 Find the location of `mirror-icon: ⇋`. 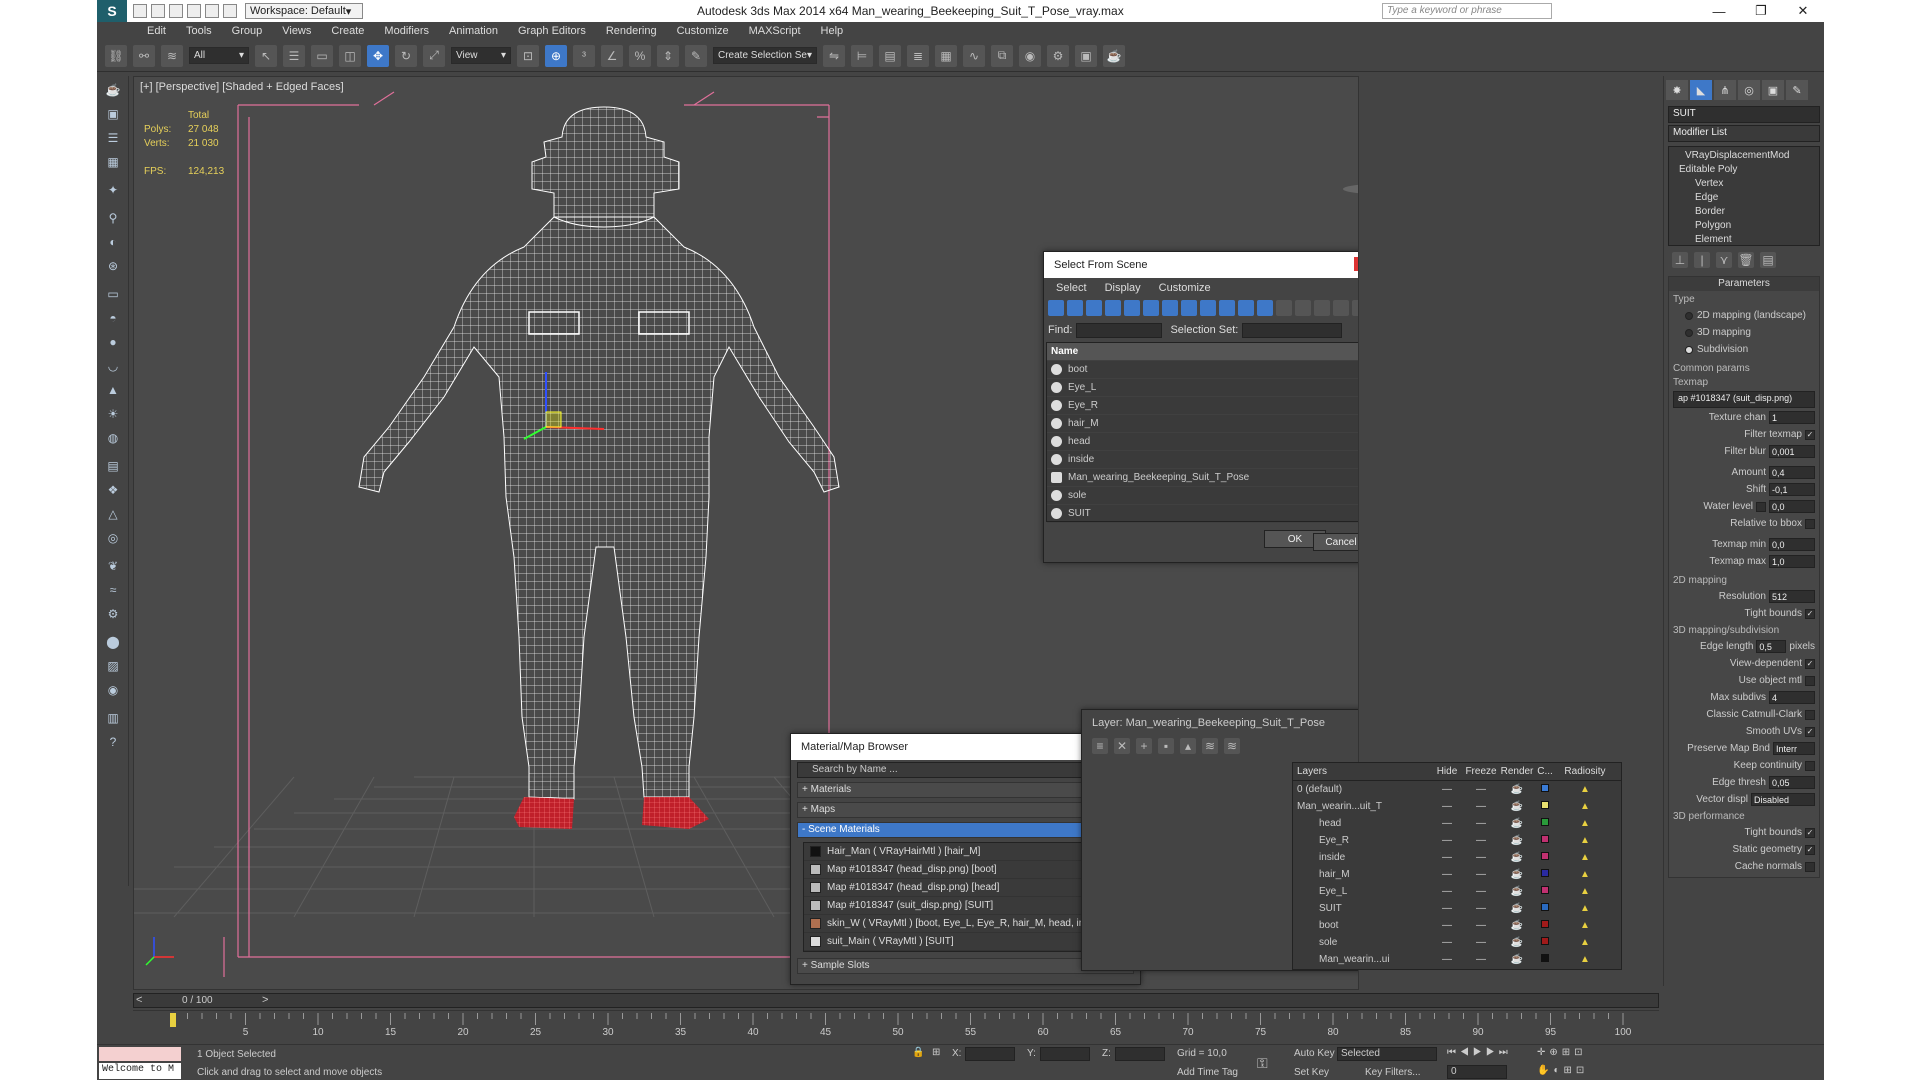

mirror-icon: ⇋ is located at coordinates (834, 55).